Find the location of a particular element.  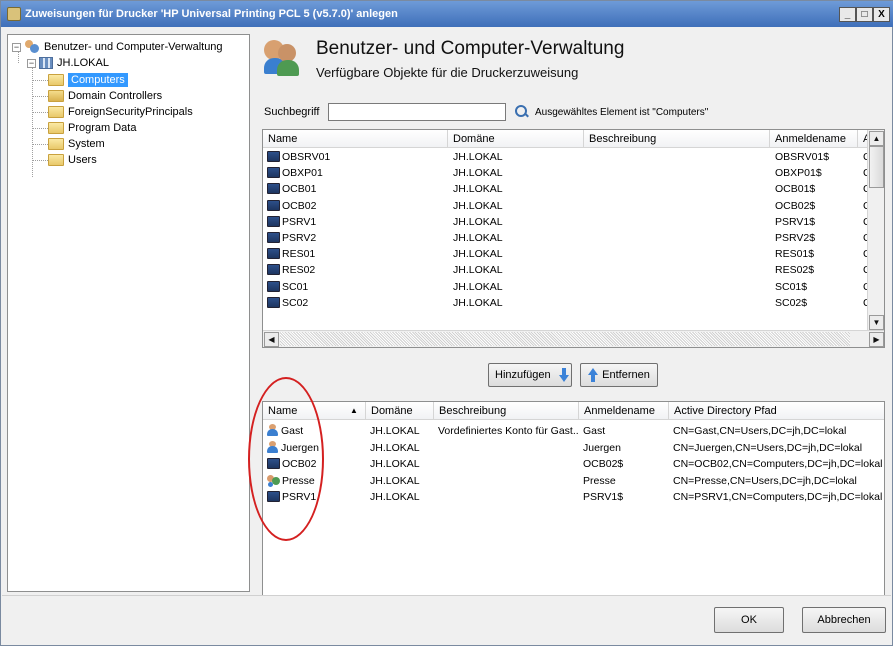

scroll-down-button: ▼ is located at coordinates (876, 322).